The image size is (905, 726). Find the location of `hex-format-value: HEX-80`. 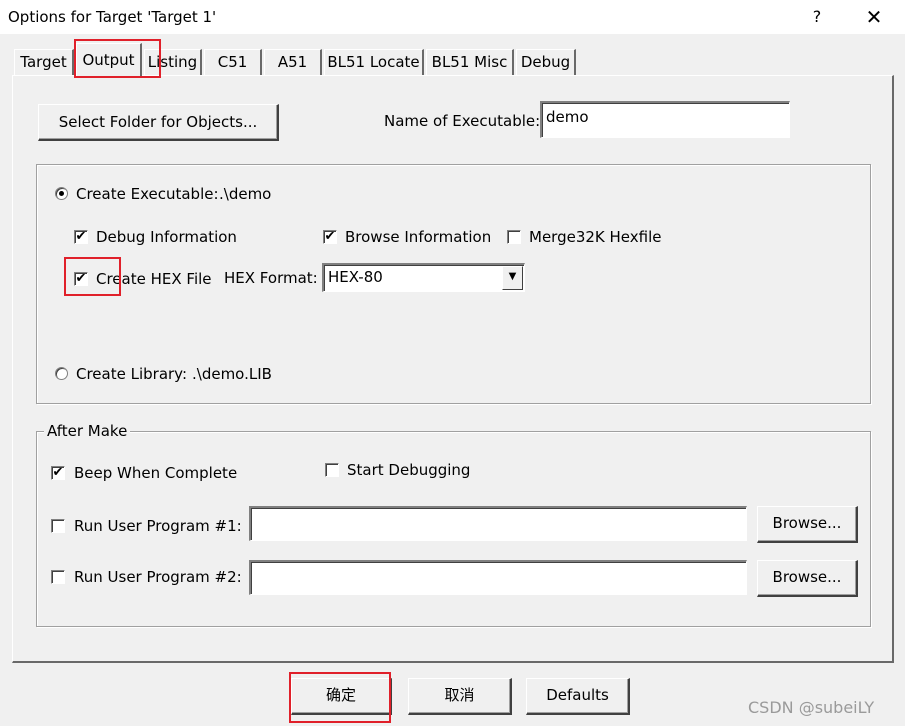

hex-format-value: HEX-80 is located at coordinates (355, 277).